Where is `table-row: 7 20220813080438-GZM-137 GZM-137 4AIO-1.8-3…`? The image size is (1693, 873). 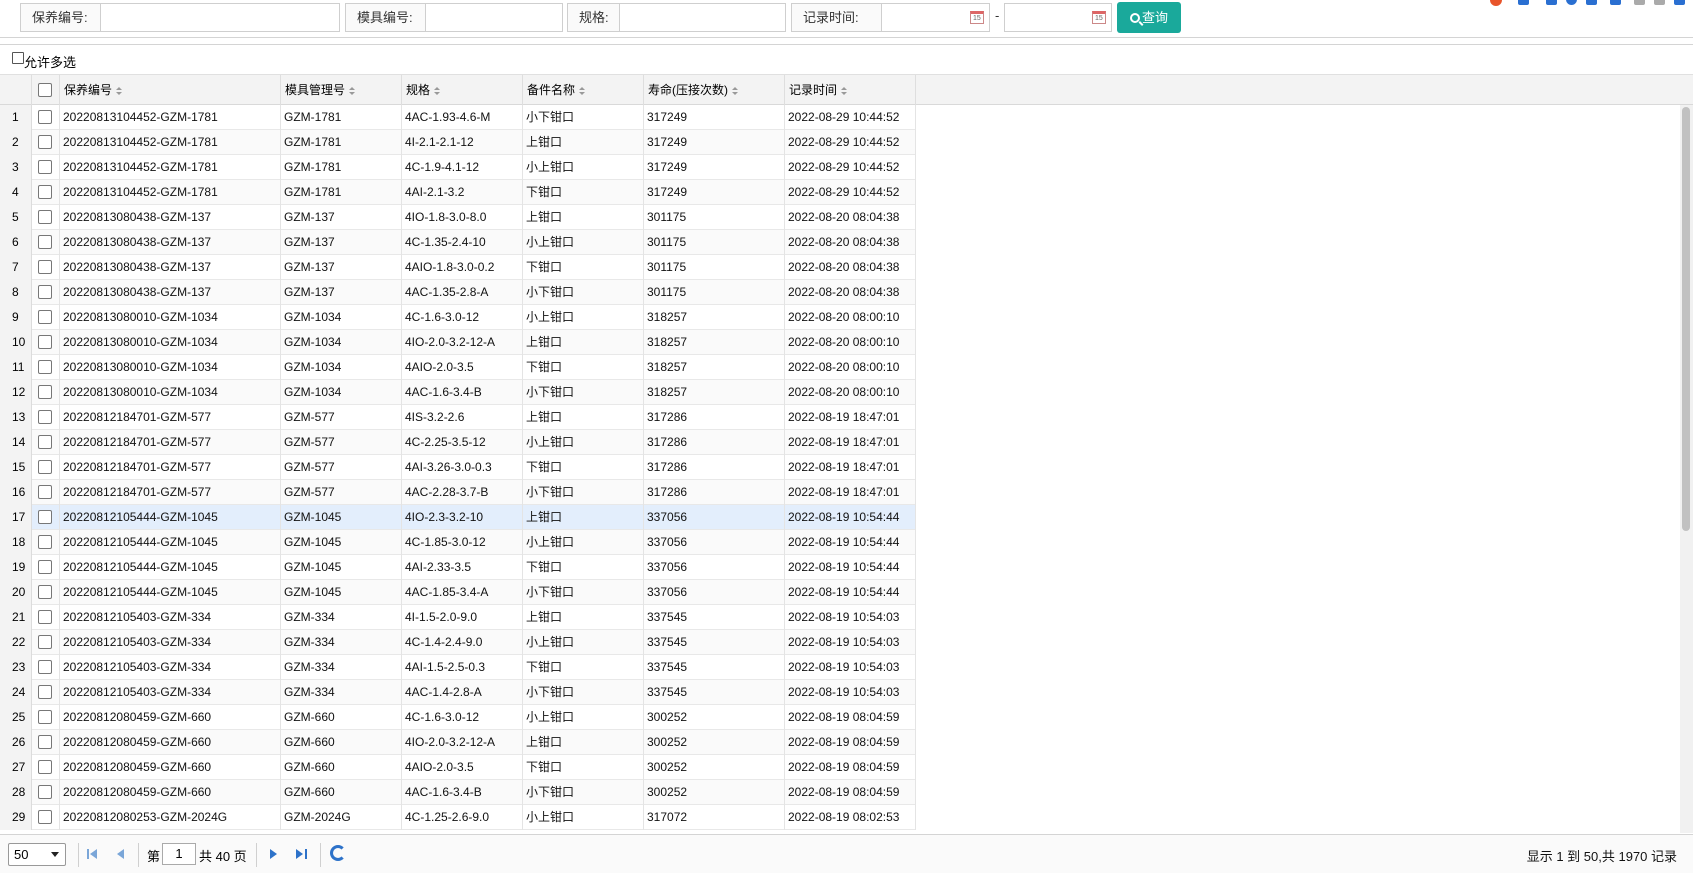
table-row: 7 20220813080438-GZM-137 GZM-137 4AIO-1.8-3… is located at coordinates (458, 267).